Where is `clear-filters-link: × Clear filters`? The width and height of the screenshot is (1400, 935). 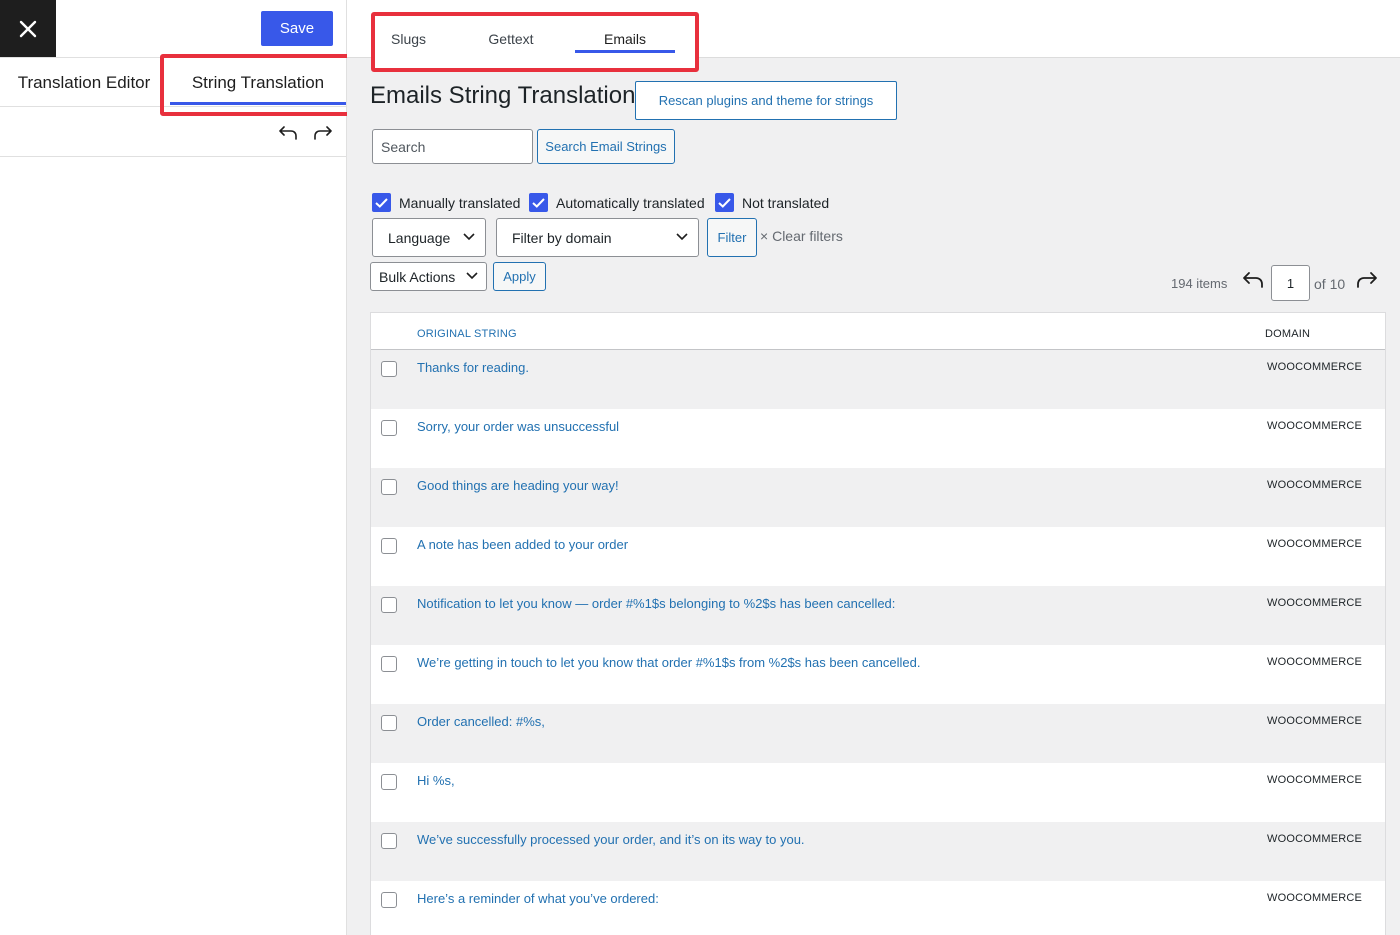
clear-filters-link: × Clear filters is located at coordinates (801, 236).